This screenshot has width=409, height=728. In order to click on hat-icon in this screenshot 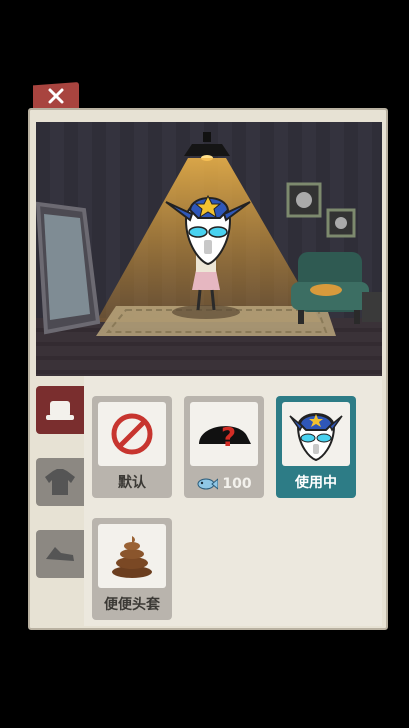, I will do `click(60, 410)`.